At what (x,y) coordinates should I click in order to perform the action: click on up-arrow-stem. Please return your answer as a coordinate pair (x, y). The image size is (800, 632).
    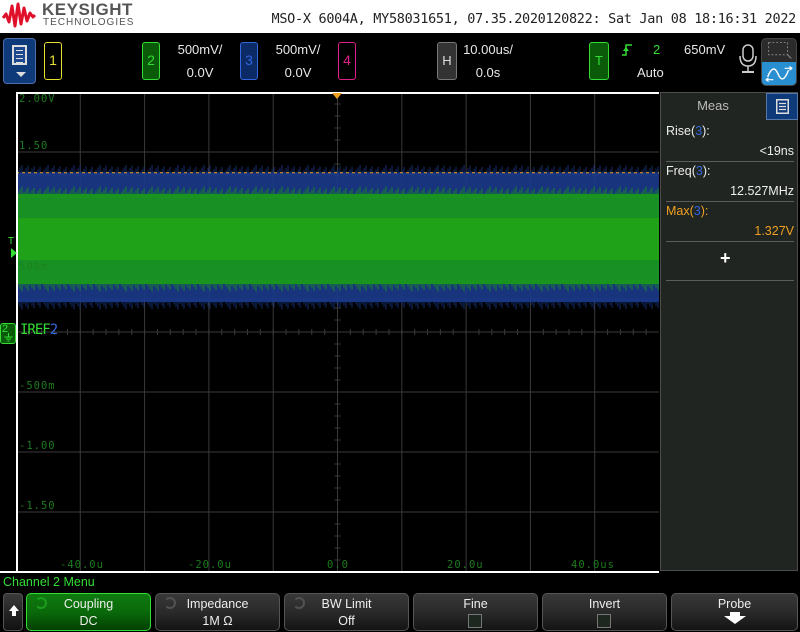
    Looking at the image, I should click on (14, 613).